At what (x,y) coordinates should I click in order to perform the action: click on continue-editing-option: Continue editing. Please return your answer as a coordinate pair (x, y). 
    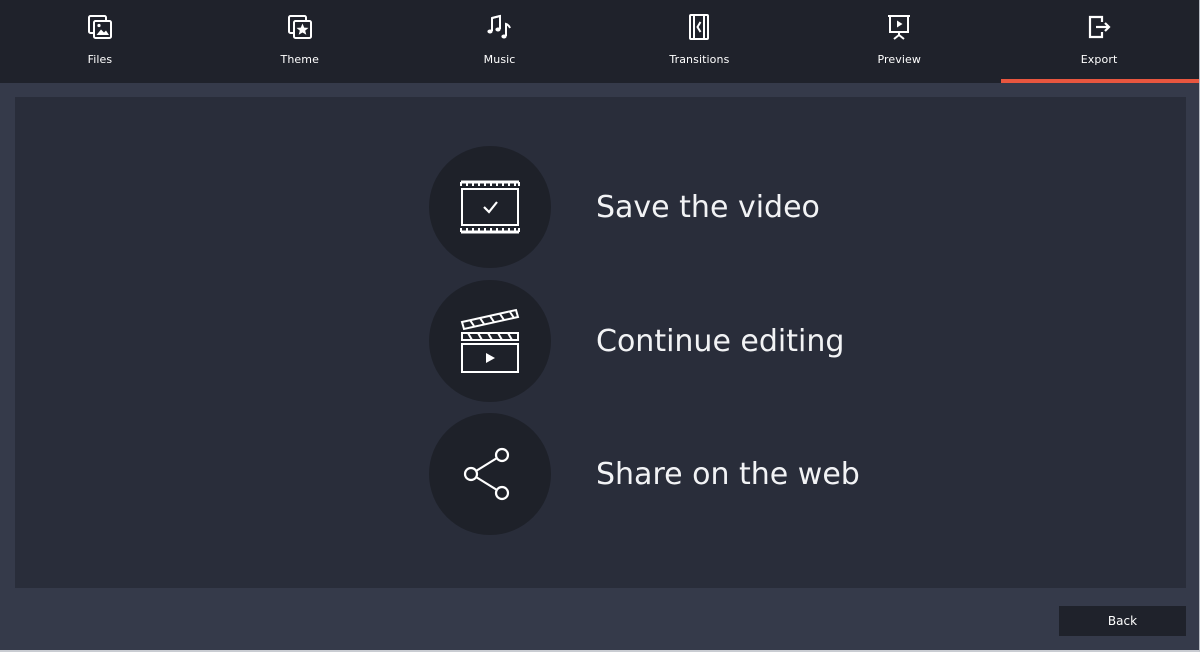
    Looking at the image, I should click on (679, 341).